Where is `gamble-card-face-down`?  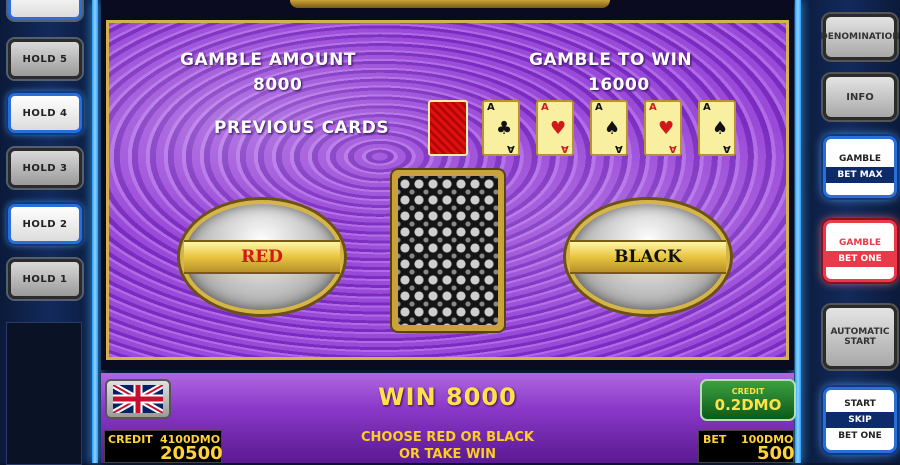
gamble-card-face-down is located at coordinates (448, 250).